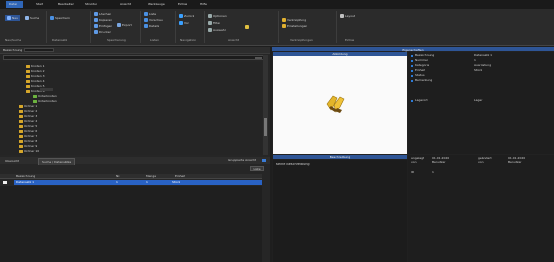 The height and width of the screenshot is (262, 554). What do you see at coordinates (138, 182) in the screenshot?
I see `table-row: Datensatz 1 1 1 Stück` at bounding box center [138, 182].